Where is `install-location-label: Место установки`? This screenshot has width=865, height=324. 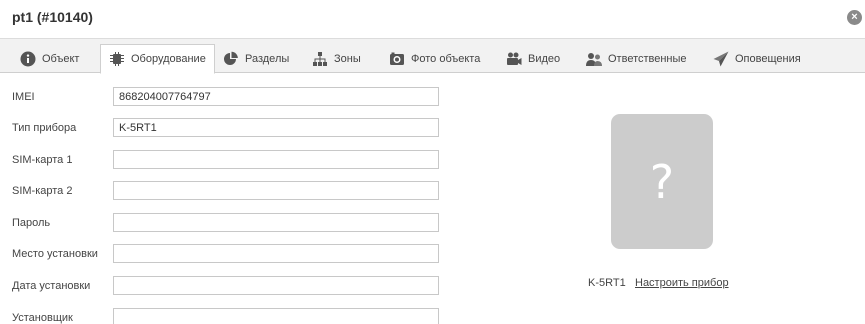
install-location-label: Место установки is located at coordinates (55, 254).